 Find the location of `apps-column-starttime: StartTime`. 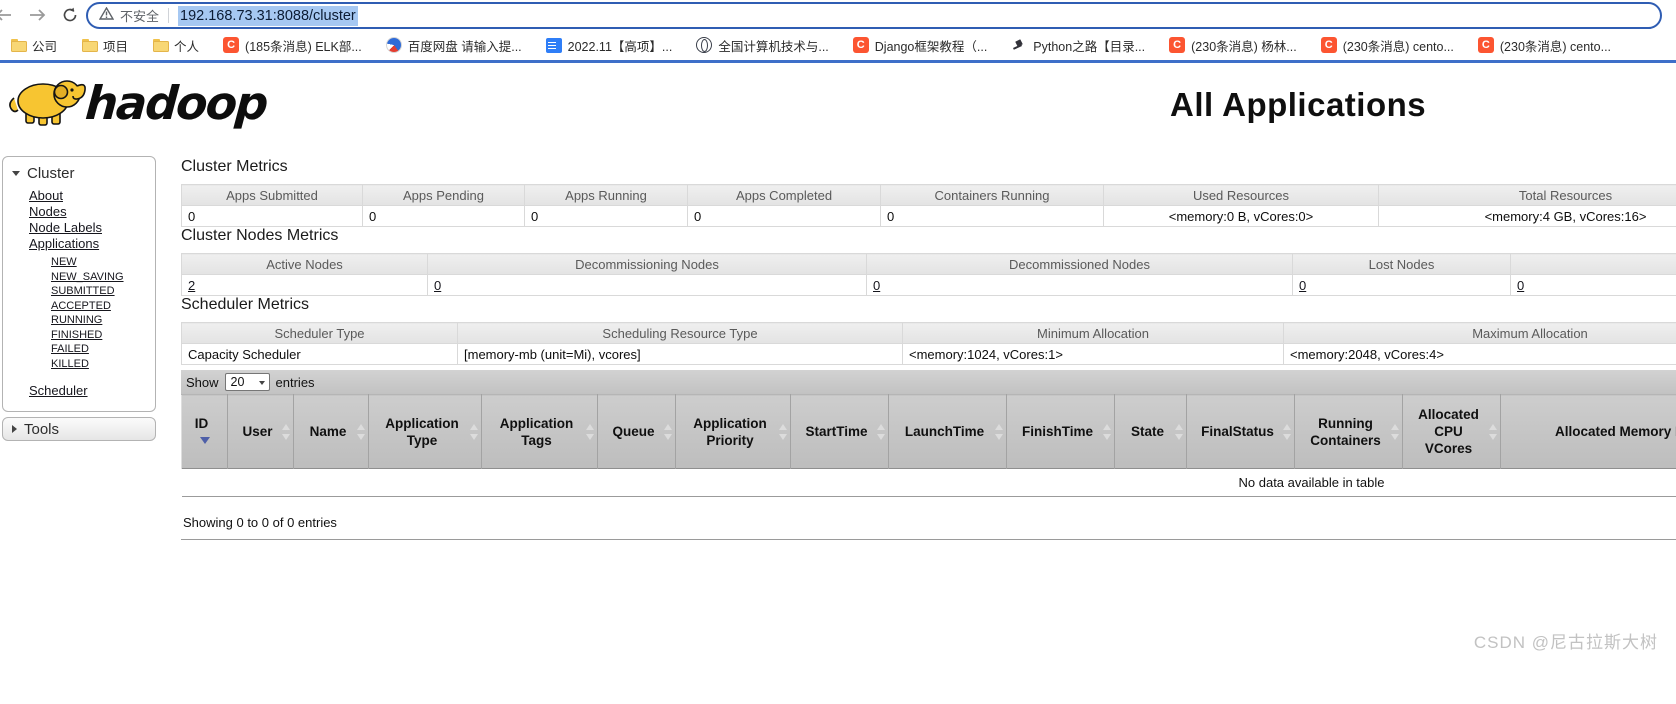

apps-column-starttime: StartTime is located at coordinates (839, 431).